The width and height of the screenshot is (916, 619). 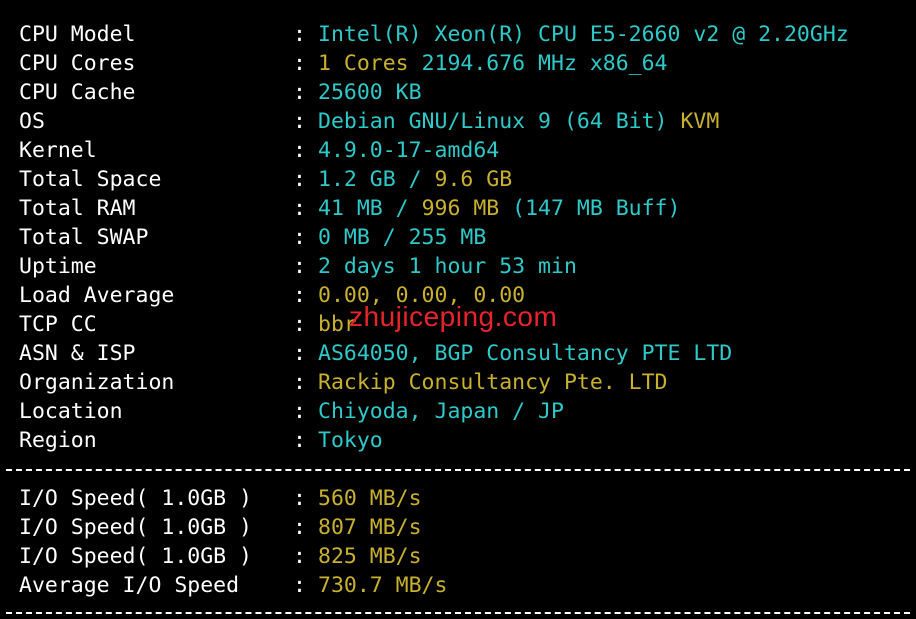 What do you see at coordinates (458, 613) in the screenshot?
I see `dashed-divider-bottom` at bounding box center [458, 613].